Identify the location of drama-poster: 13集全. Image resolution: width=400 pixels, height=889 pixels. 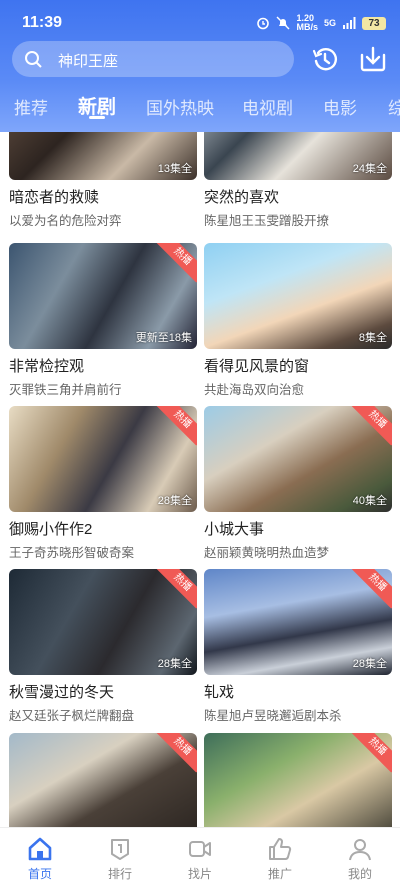
(103, 156).